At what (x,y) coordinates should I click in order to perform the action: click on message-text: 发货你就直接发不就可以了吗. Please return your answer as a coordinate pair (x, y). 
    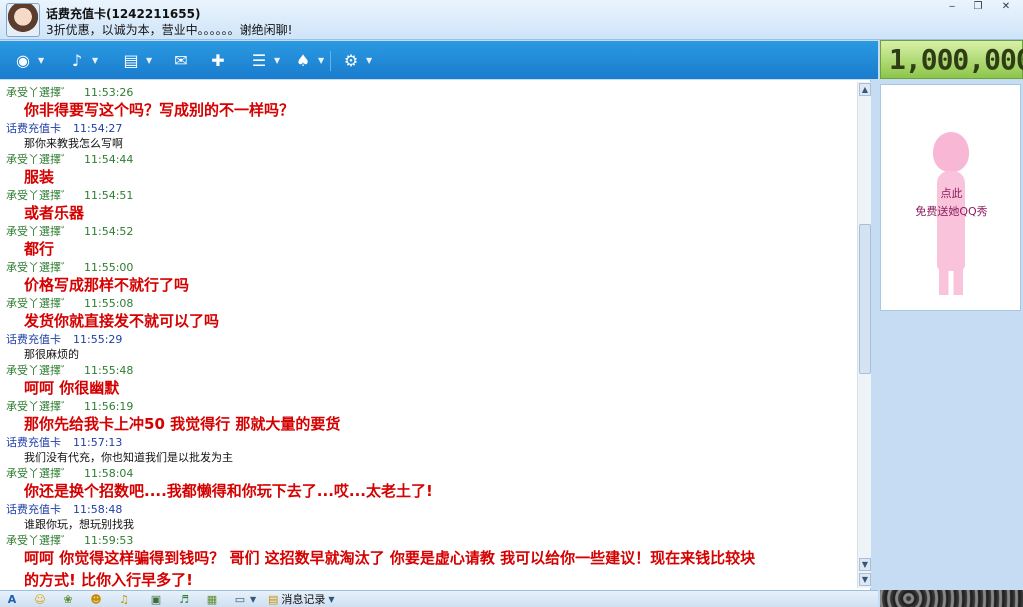
    Looking at the image, I should click on (122, 321).